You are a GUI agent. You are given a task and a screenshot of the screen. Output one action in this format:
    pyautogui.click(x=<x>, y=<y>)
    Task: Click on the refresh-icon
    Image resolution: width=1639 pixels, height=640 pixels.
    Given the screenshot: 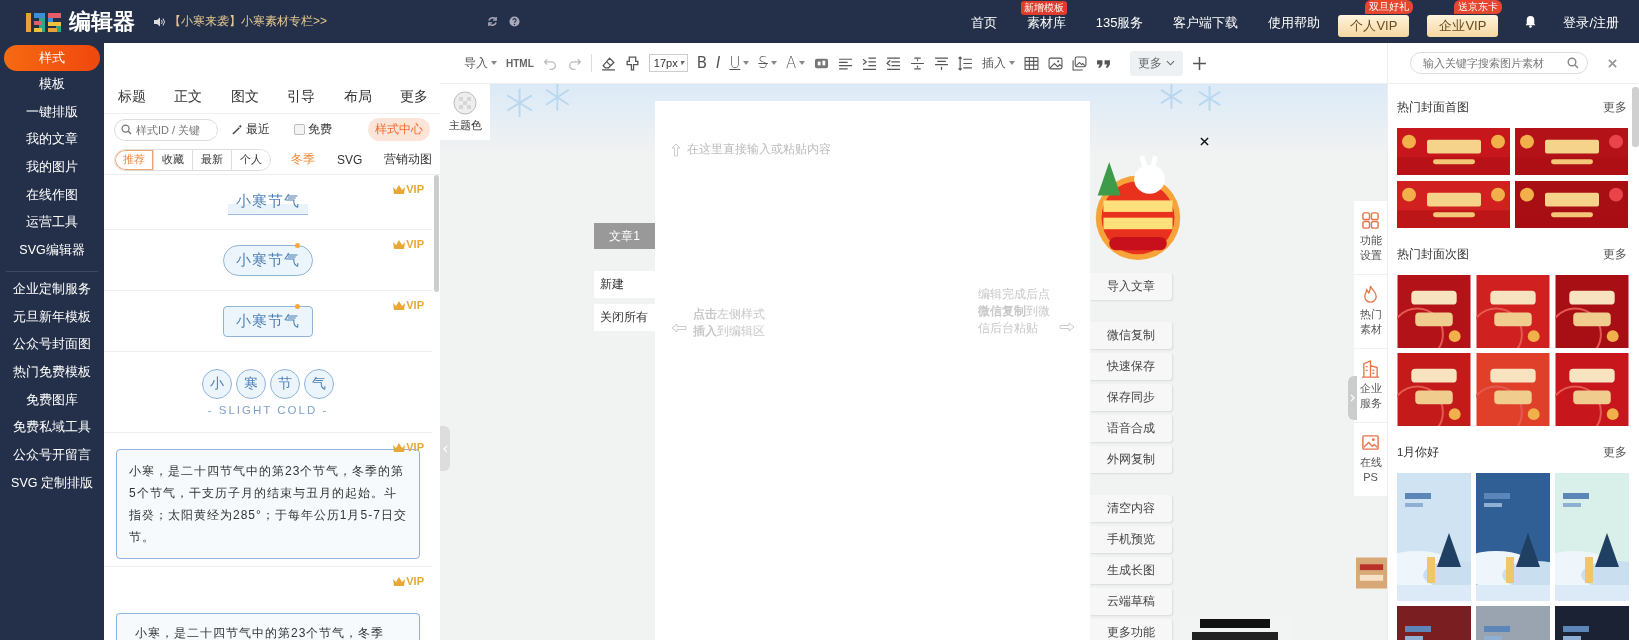 What is the action you would take?
    pyautogui.click(x=492, y=21)
    